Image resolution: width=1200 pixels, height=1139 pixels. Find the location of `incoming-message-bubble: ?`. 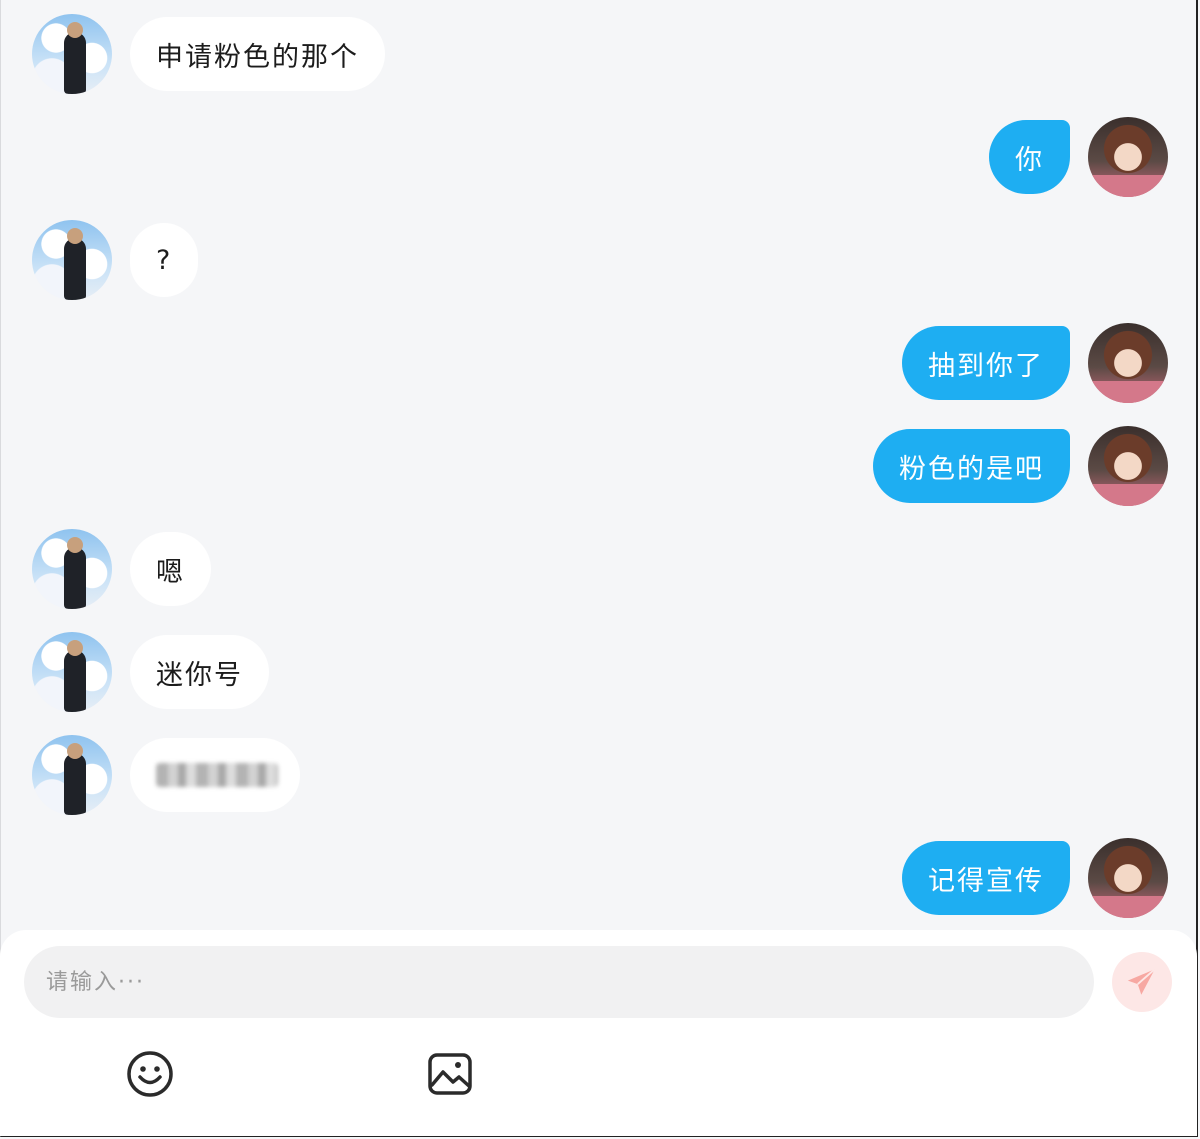

incoming-message-bubble: ? is located at coordinates (164, 260).